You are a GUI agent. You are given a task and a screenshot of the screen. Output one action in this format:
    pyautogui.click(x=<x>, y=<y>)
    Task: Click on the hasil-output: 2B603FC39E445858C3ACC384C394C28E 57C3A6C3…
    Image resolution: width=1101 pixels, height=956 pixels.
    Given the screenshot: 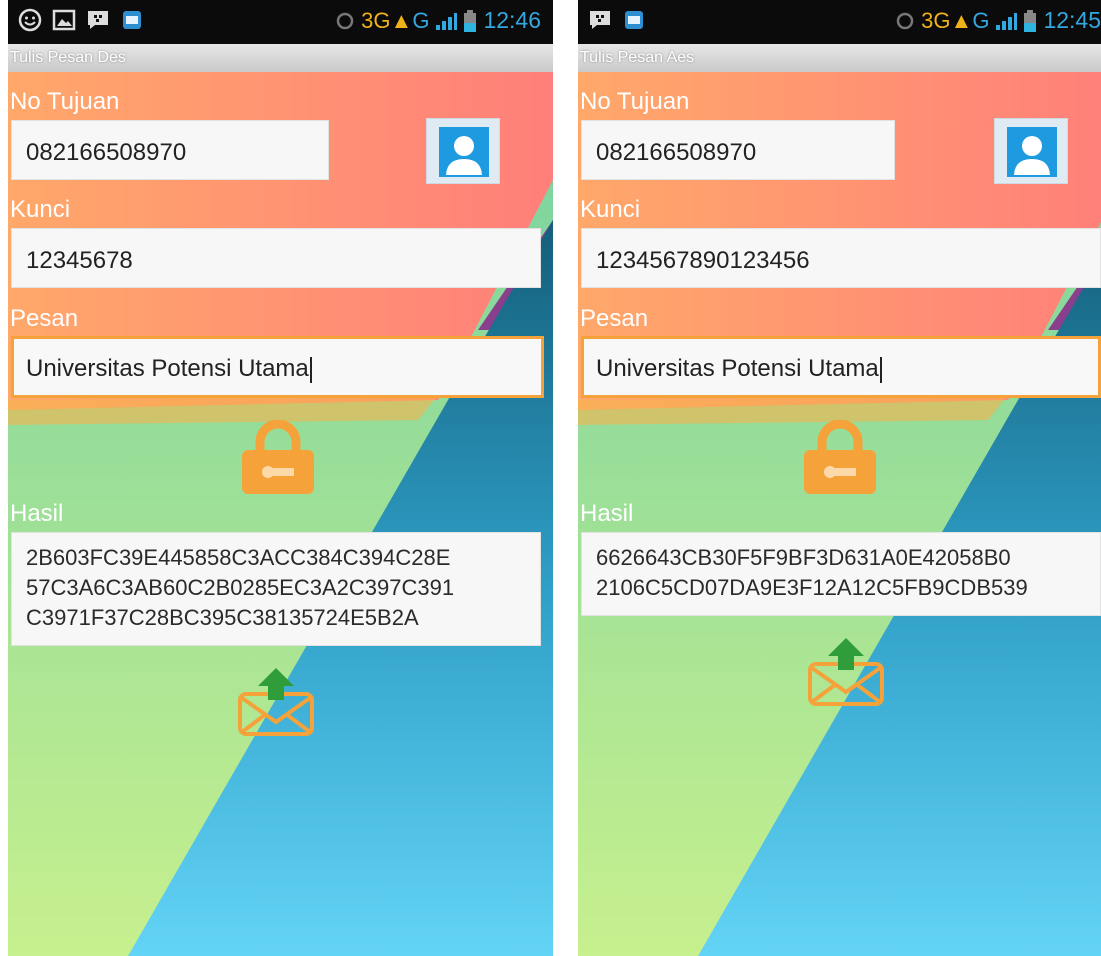 What is the action you would take?
    pyautogui.click(x=276, y=589)
    